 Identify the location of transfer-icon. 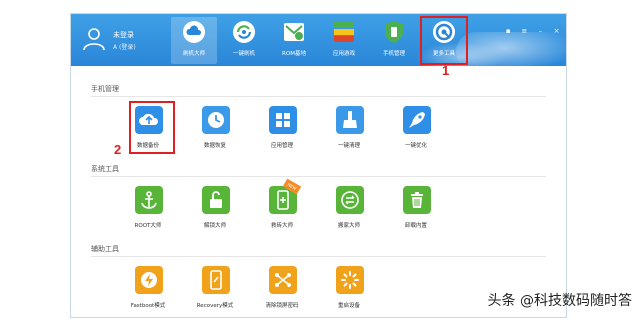
(350, 200).